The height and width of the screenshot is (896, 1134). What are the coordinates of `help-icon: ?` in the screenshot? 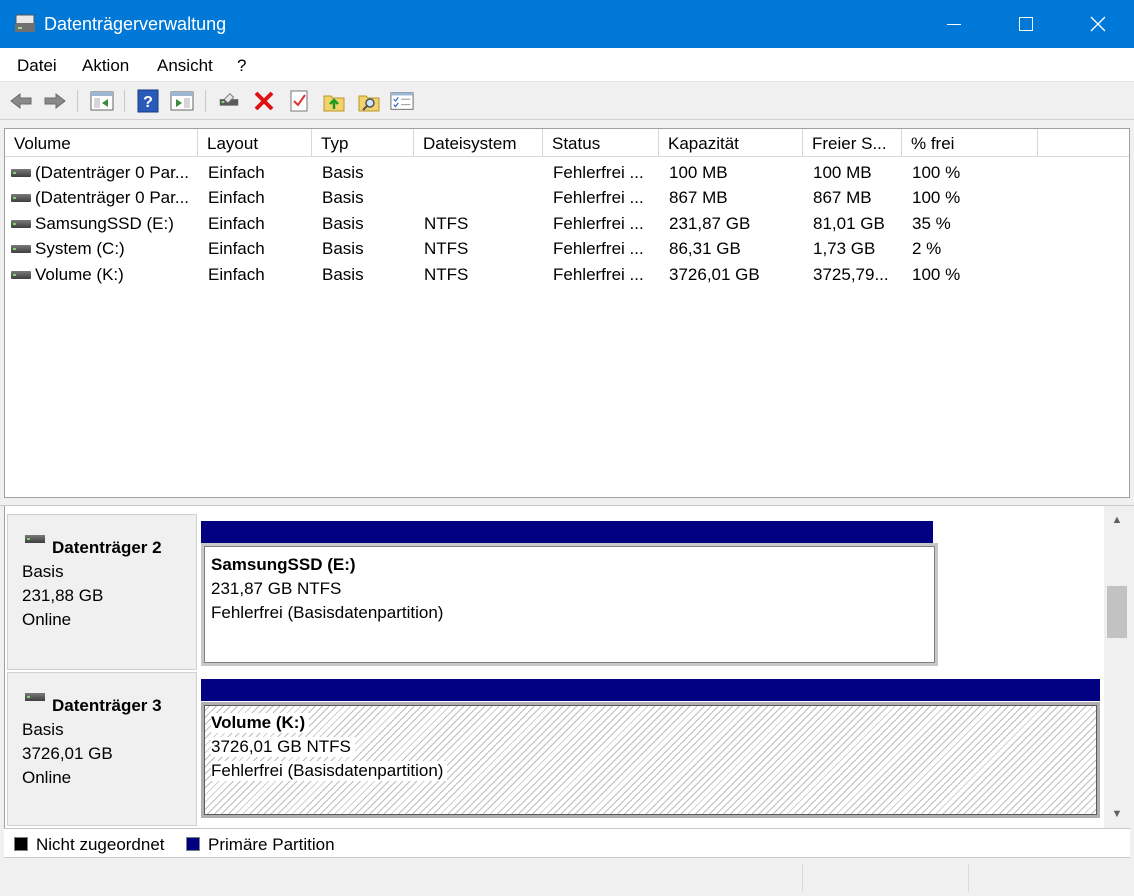 It's located at (148, 101).